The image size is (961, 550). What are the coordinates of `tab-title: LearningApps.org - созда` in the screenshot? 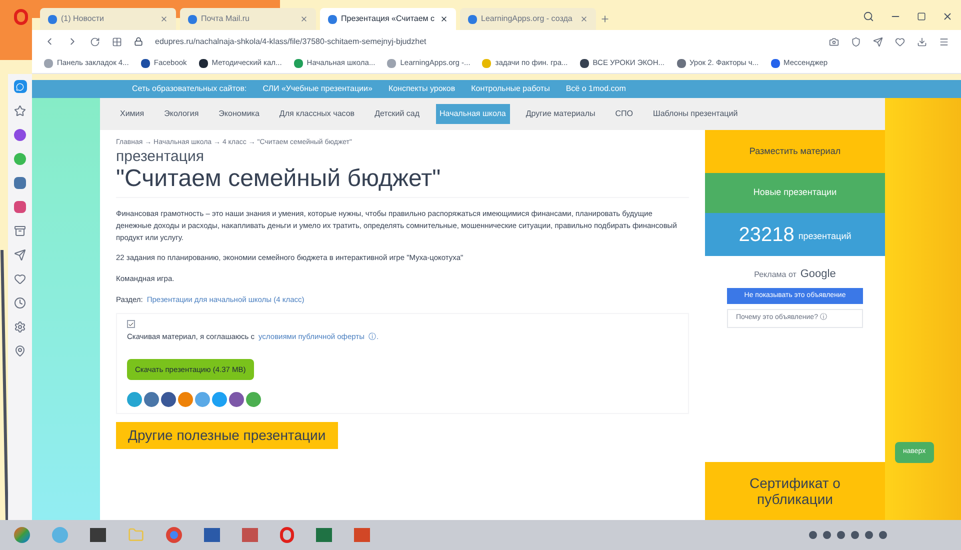 It's located at (527, 19).